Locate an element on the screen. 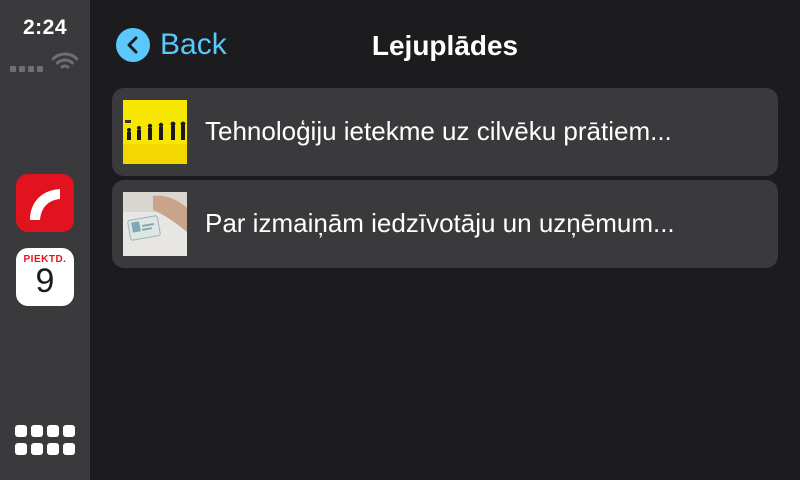 The image size is (800, 480). status-indicators is located at coordinates (46, 62).